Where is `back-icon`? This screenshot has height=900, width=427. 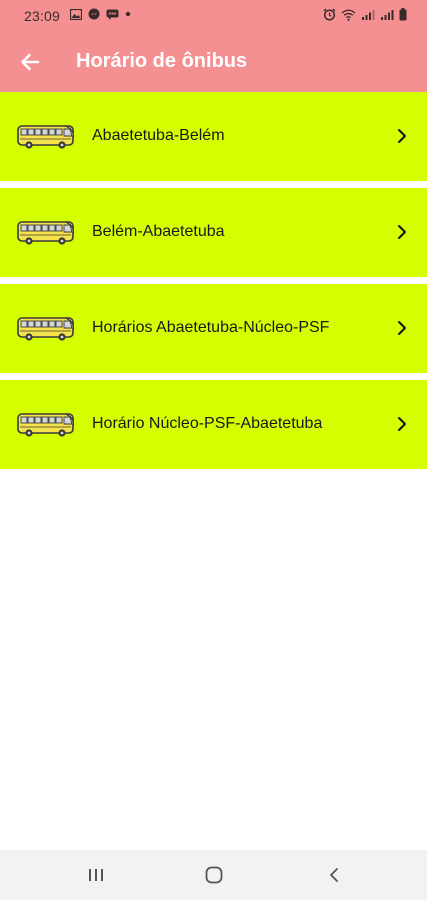
back-icon is located at coordinates (334, 875).